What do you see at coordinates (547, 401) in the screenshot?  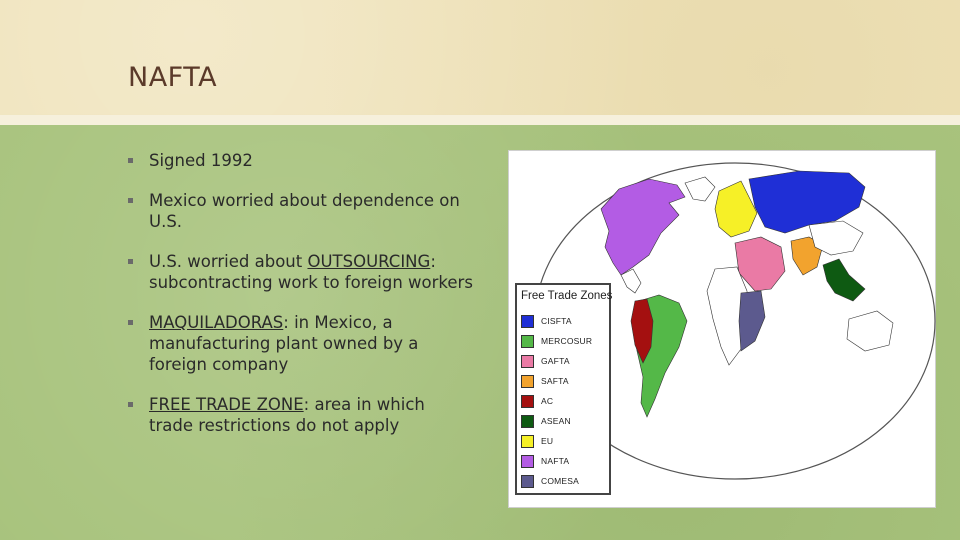 I see `legend-label: AC` at bounding box center [547, 401].